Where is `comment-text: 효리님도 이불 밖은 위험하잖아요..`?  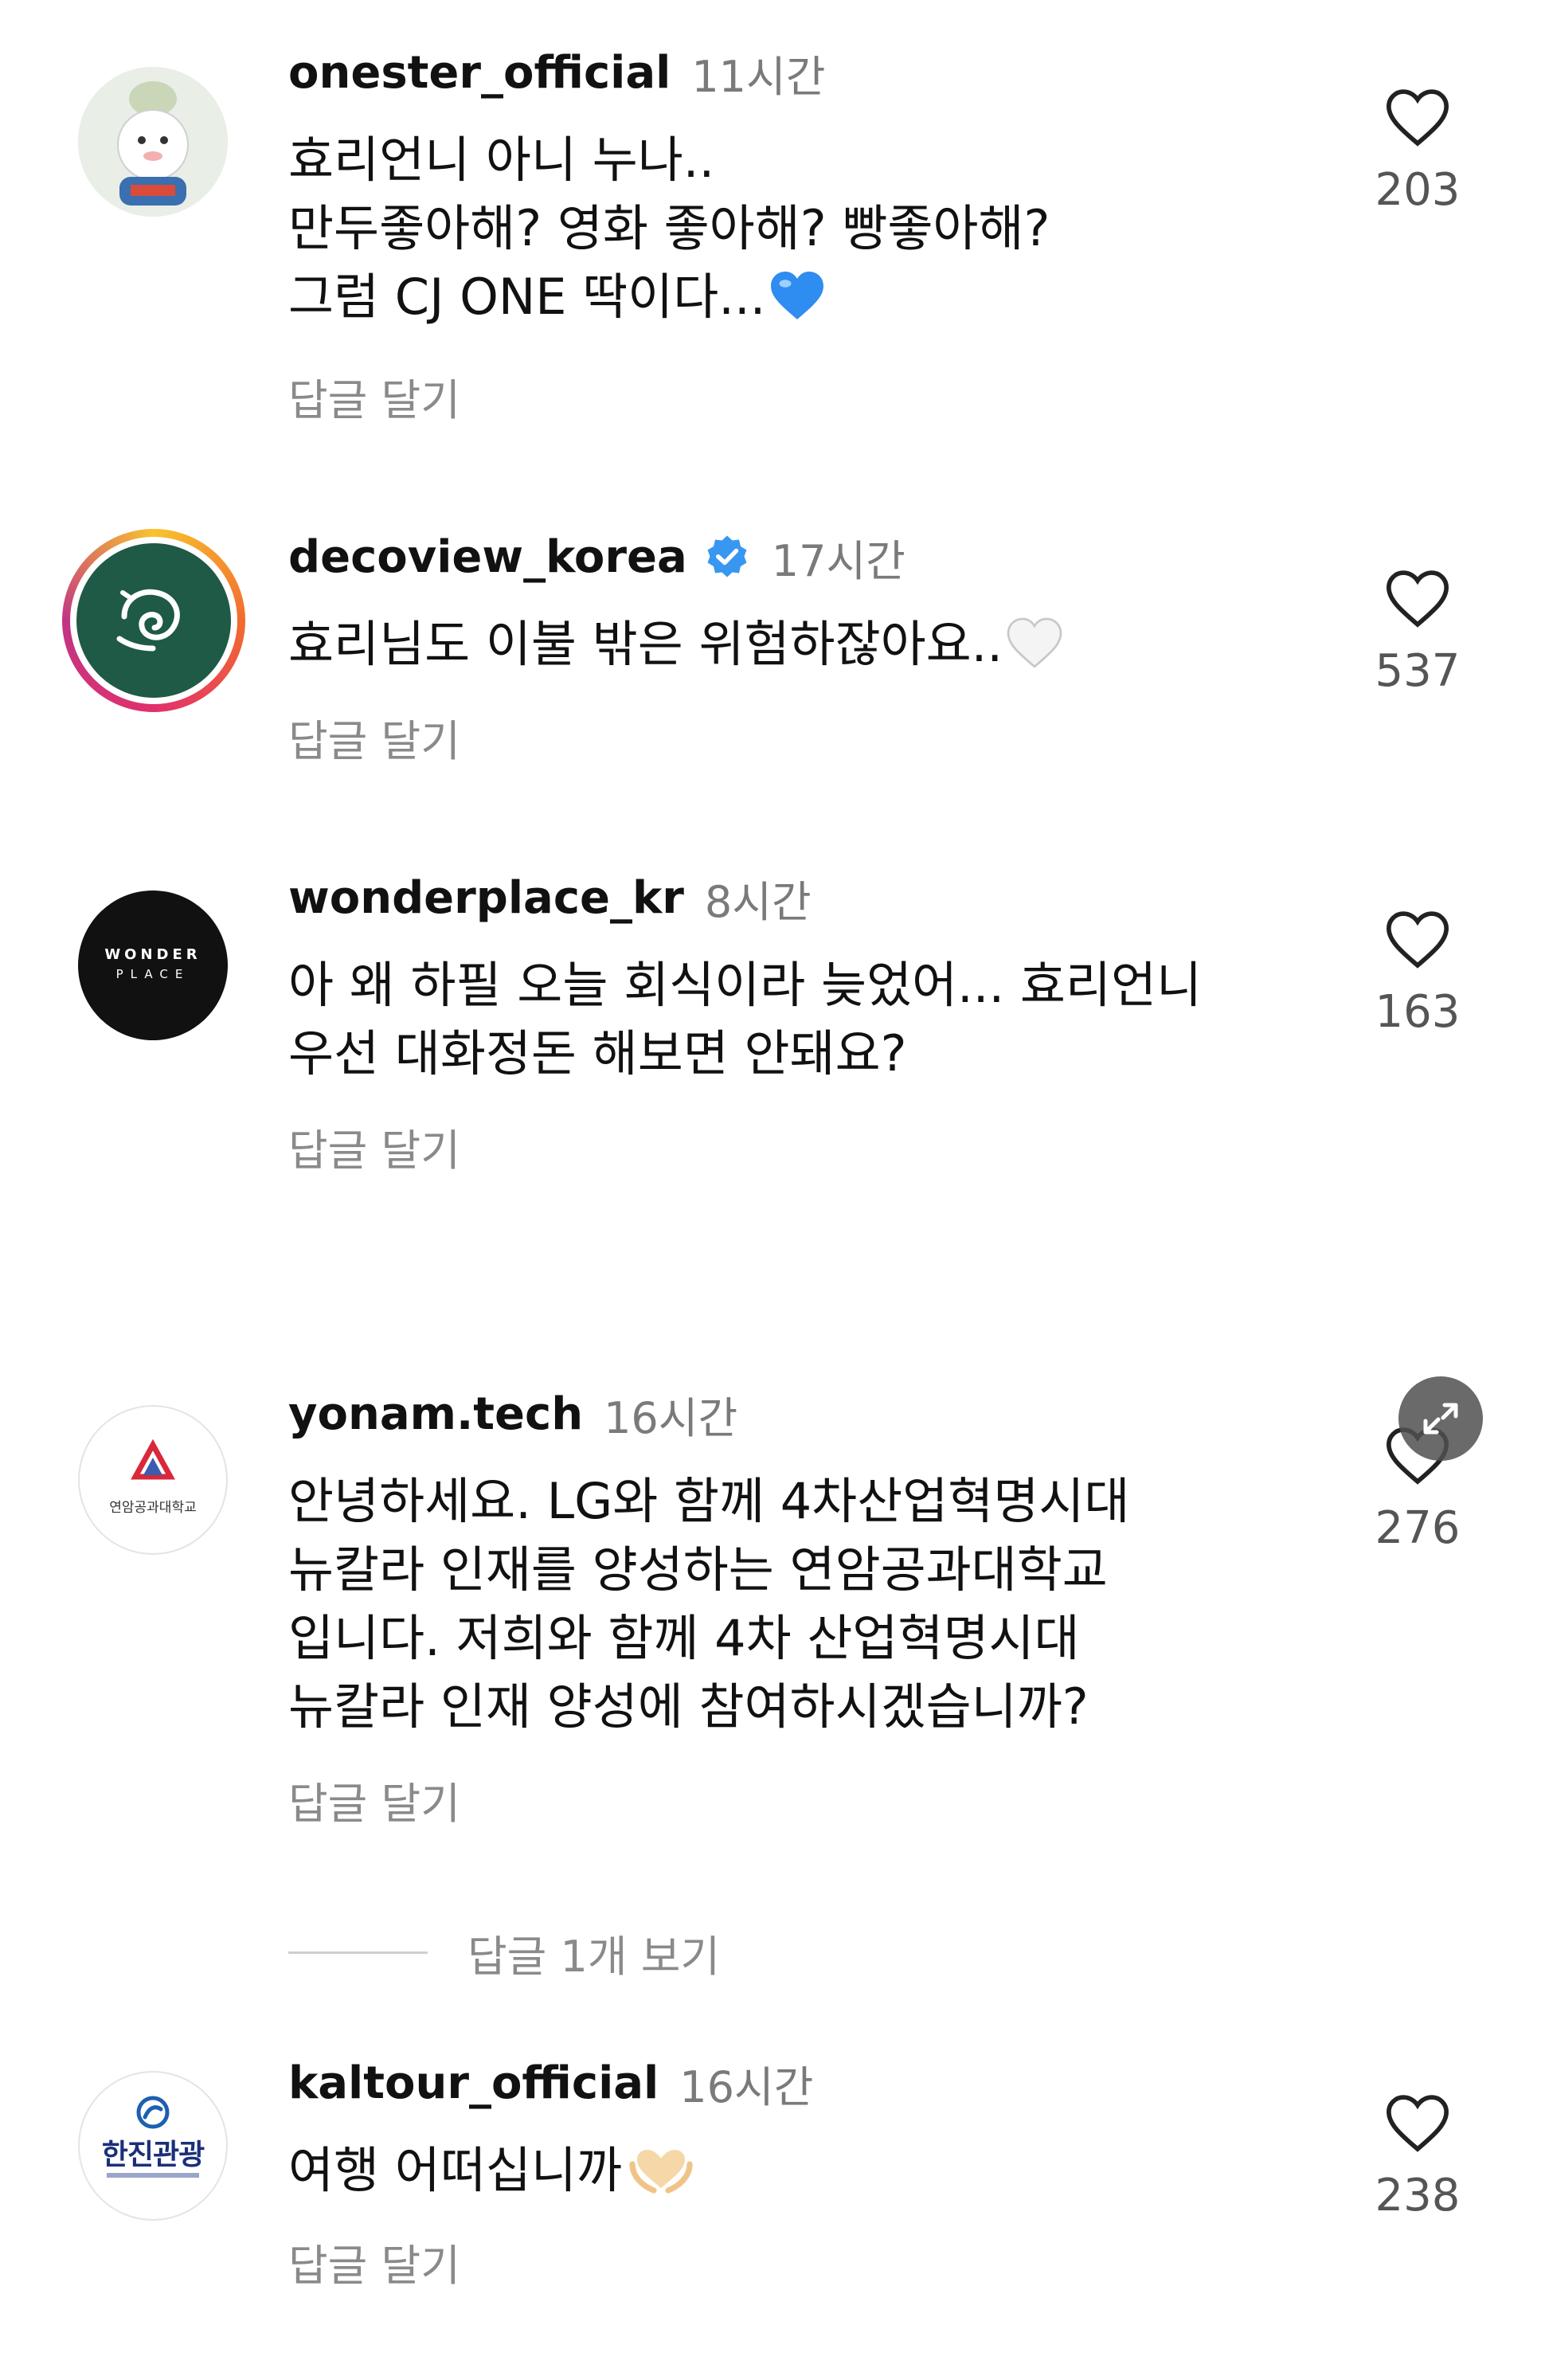 comment-text: 효리님도 이불 밖은 위험하잖아요.. is located at coordinates (675, 644).